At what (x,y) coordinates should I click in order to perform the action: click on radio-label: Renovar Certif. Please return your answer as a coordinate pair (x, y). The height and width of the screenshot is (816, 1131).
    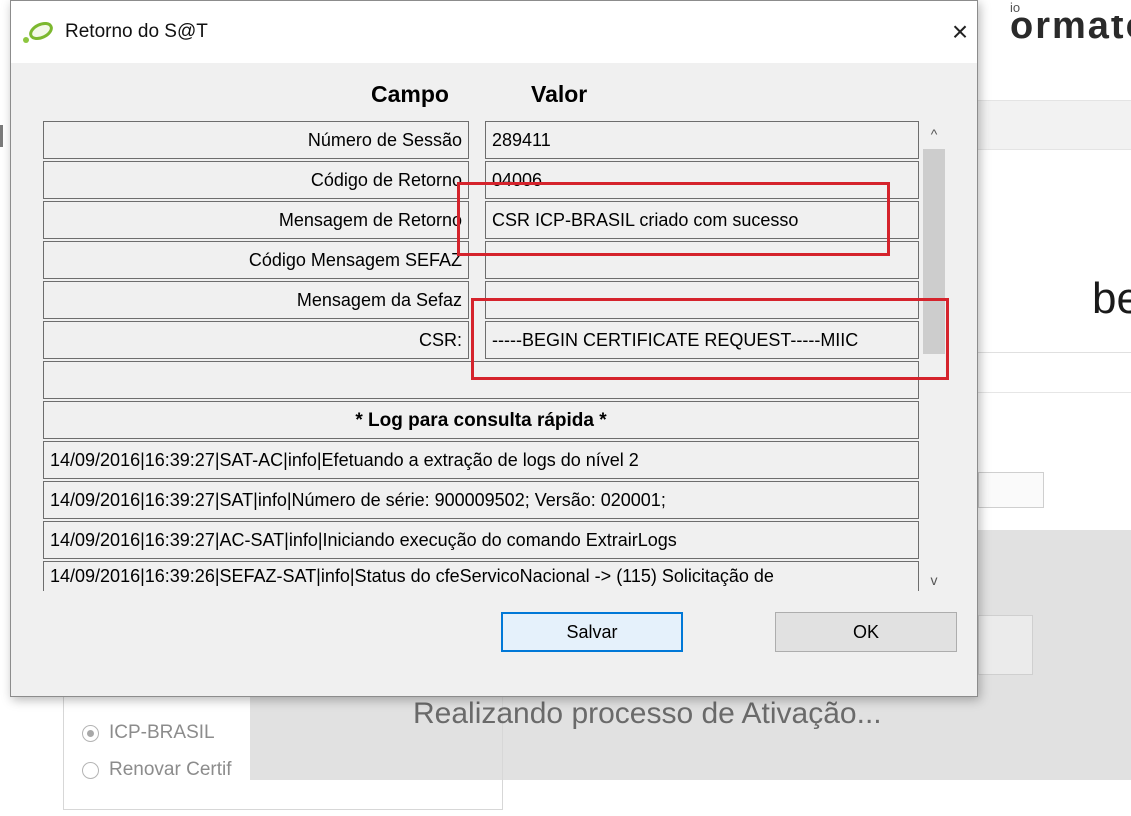
    Looking at the image, I should click on (170, 769).